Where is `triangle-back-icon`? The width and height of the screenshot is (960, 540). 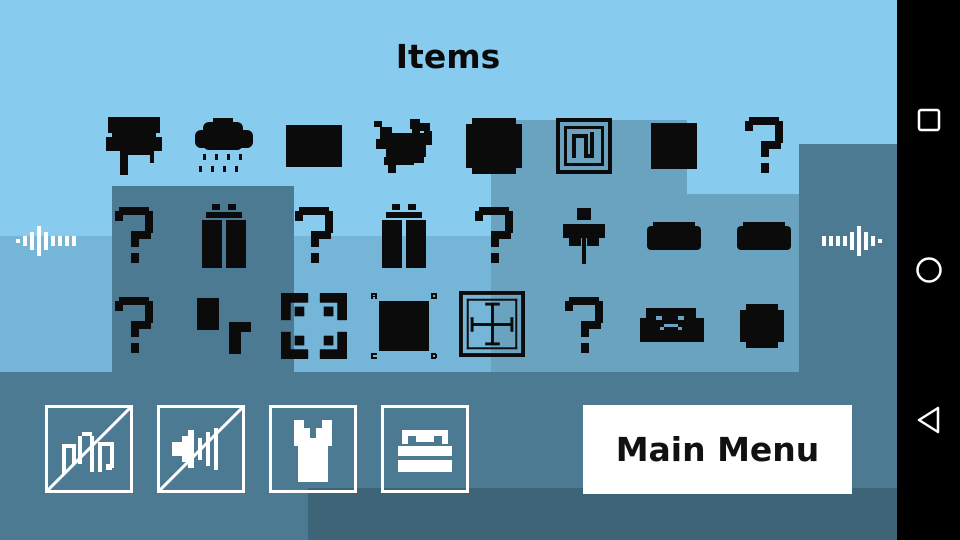 triangle-back-icon is located at coordinates (928, 420).